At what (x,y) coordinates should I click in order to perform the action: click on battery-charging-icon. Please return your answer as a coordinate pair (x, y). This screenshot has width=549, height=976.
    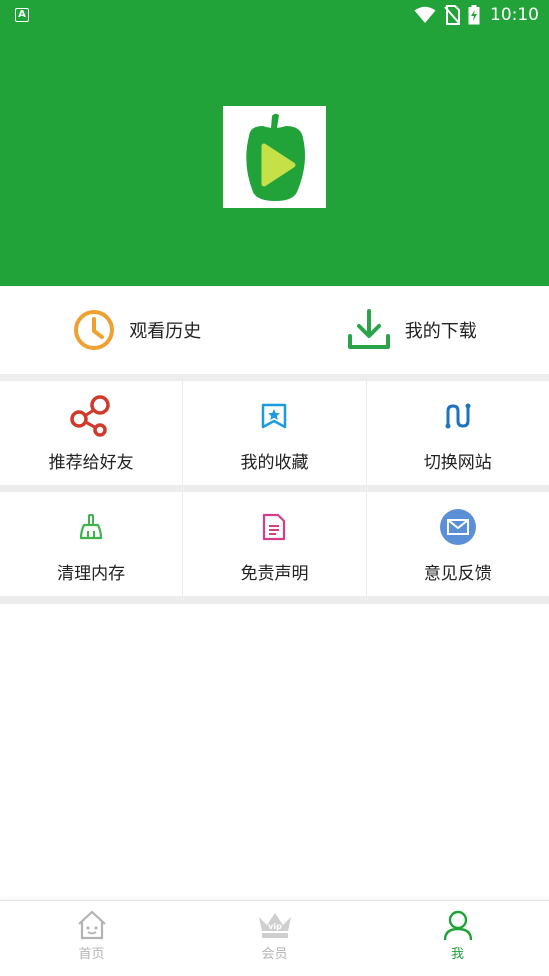
    Looking at the image, I should click on (474, 15).